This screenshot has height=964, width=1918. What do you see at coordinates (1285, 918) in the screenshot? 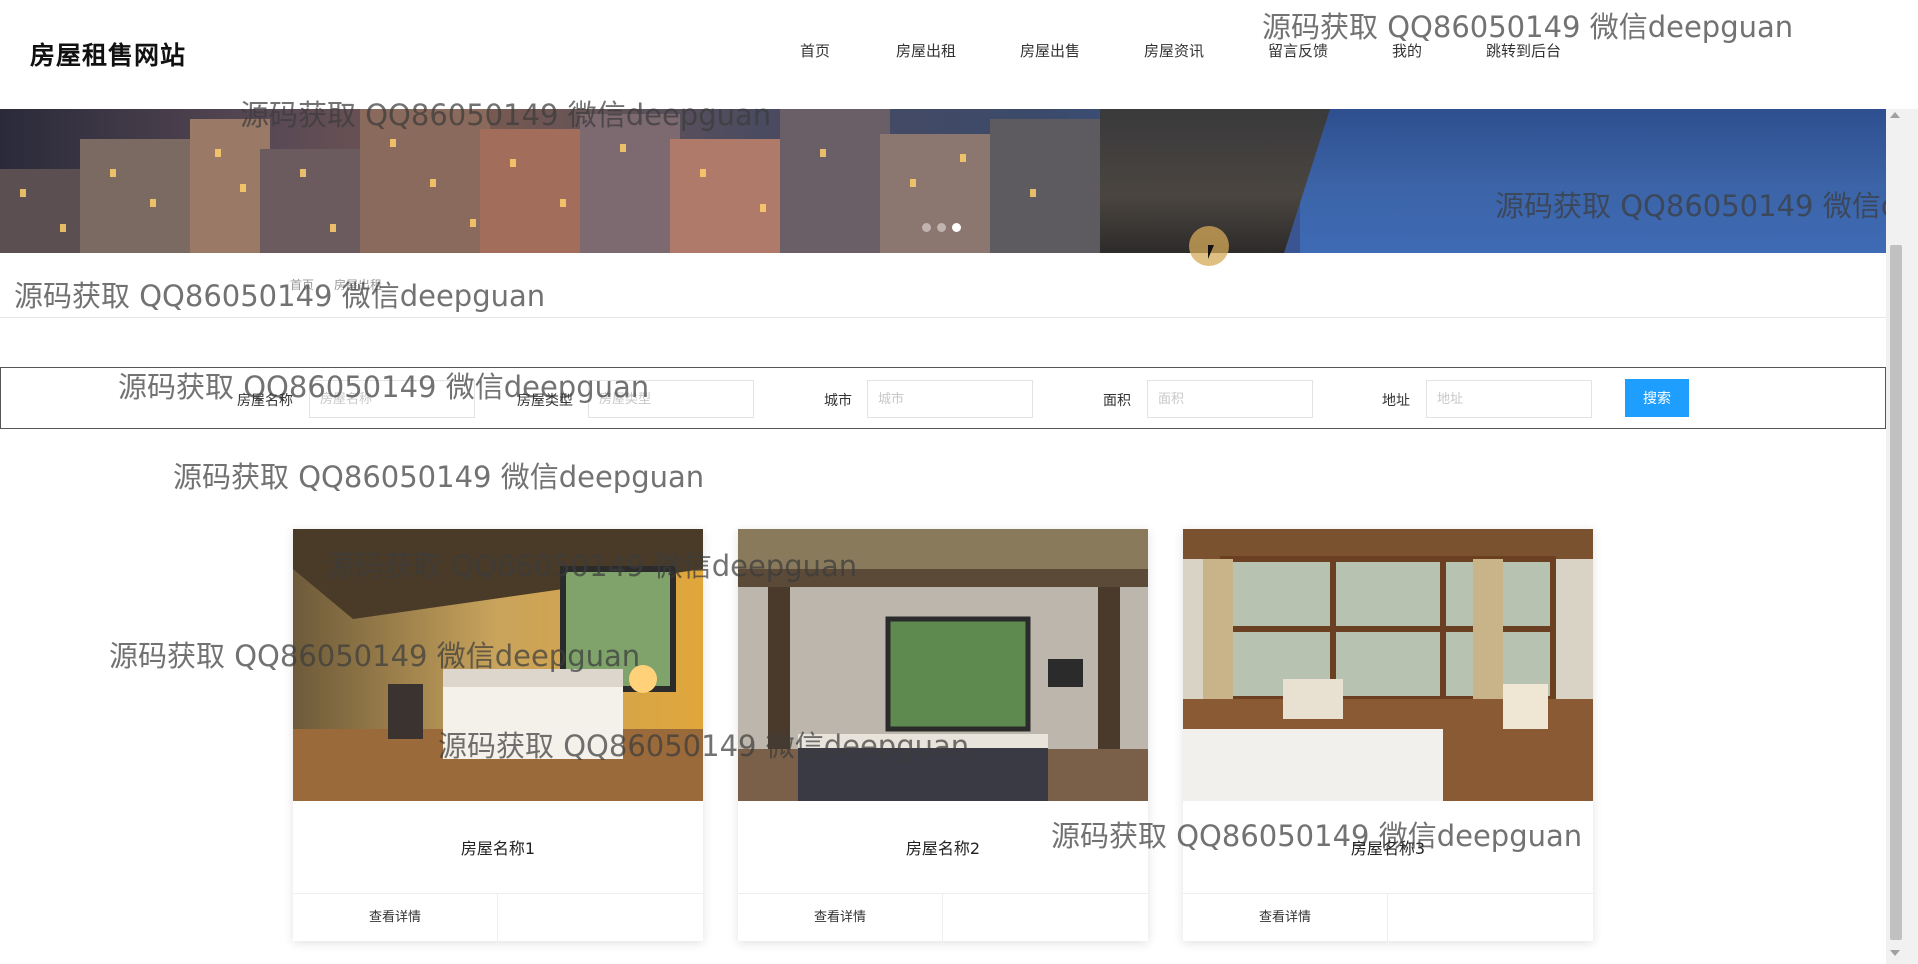
I see `view-detail-button-3: 查看详情` at bounding box center [1285, 918].